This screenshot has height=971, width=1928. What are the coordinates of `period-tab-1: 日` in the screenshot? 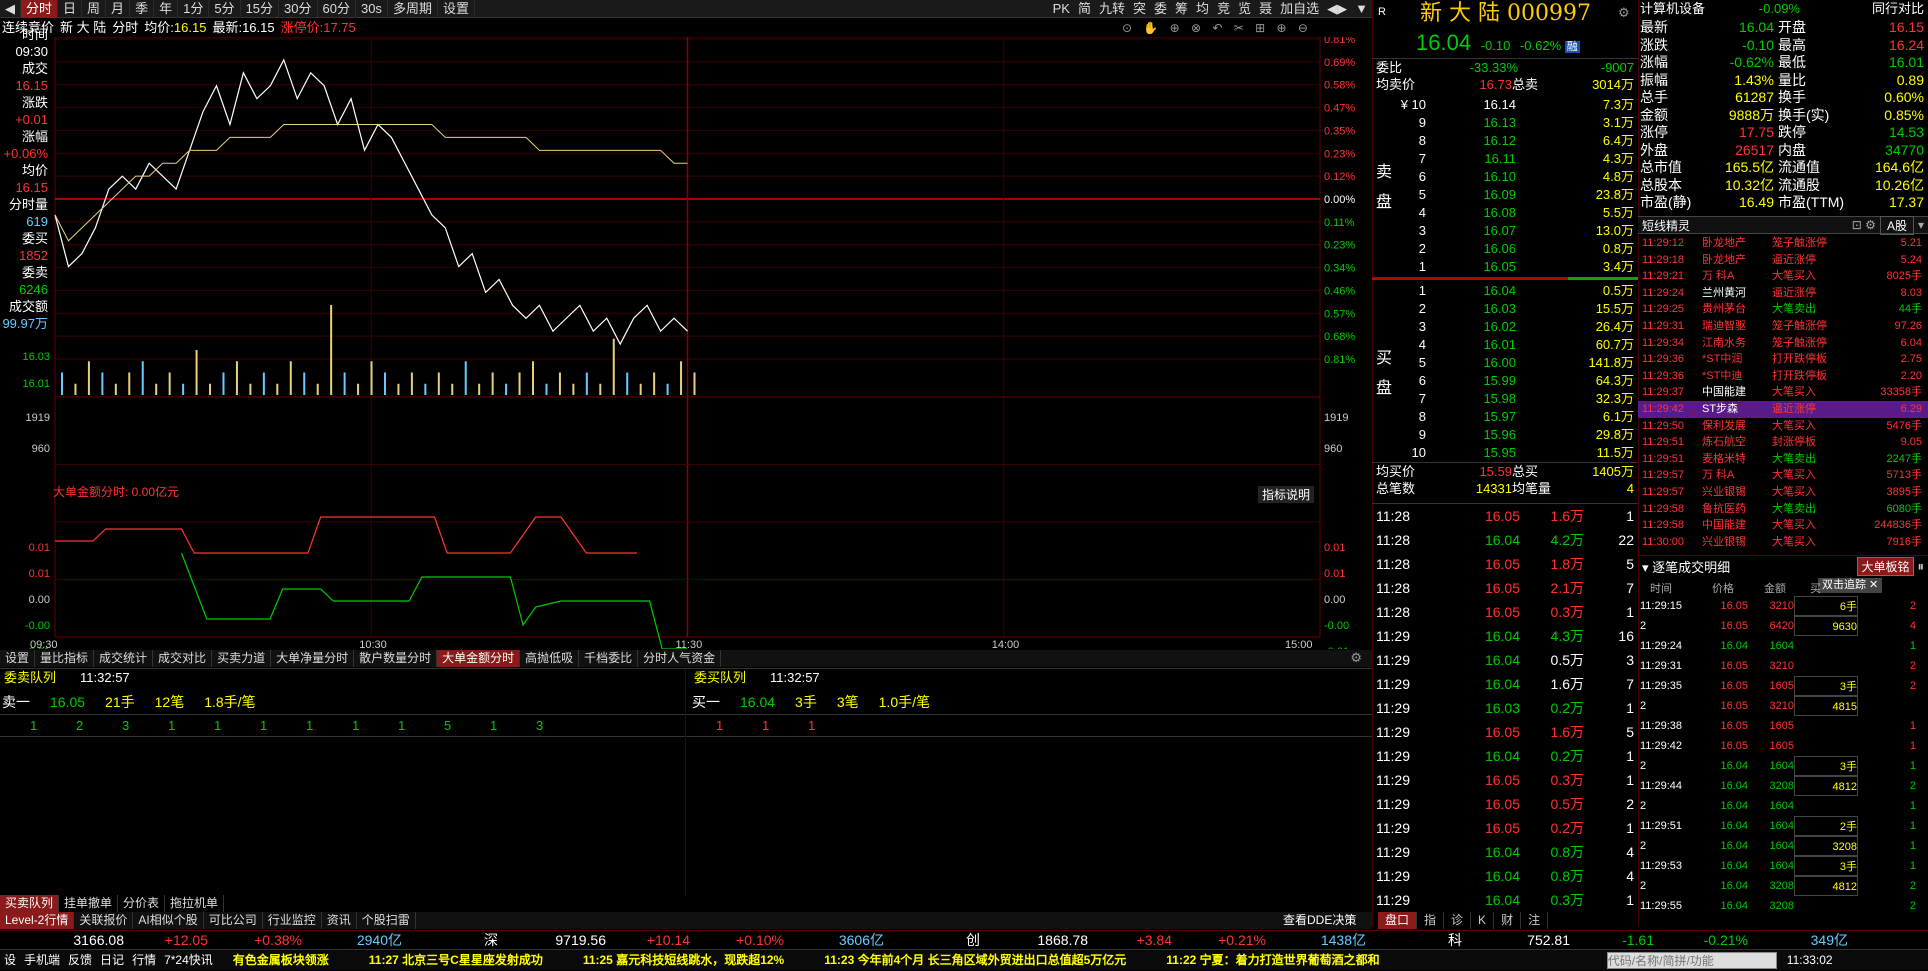 It's located at (70, 9).